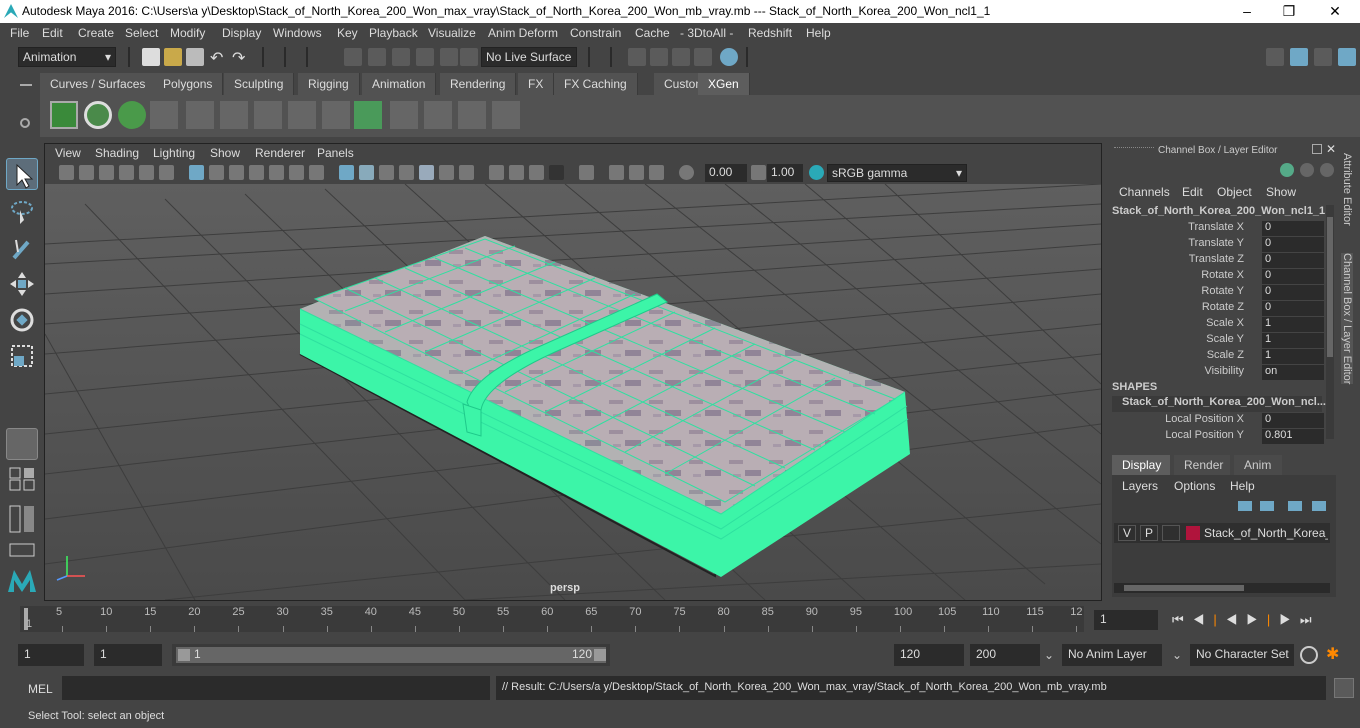 This screenshot has width=1360, height=728. What do you see at coordinates (1149, 533) in the screenshot?
I see `layer-playback-toggle: P` at bounding box center [1149, 533].